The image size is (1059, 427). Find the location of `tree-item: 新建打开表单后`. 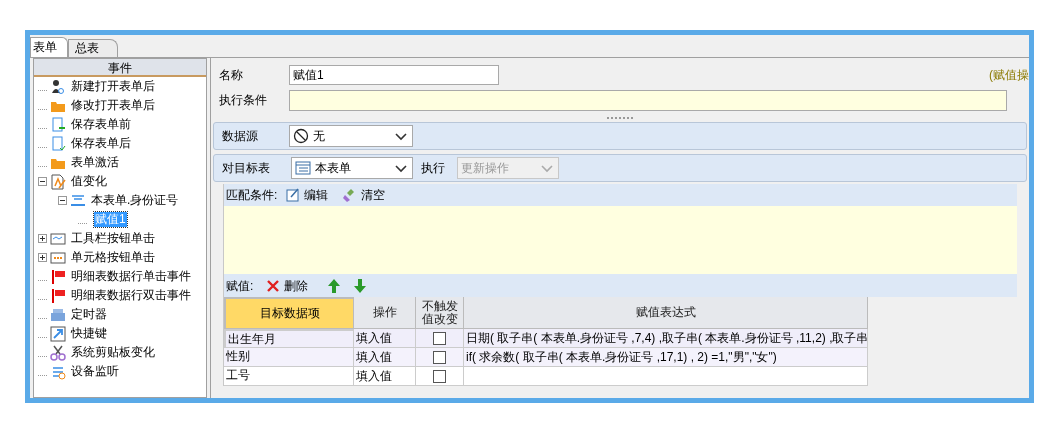

tree-item: 新建打开表单后 is located at coordinates (113, 86).